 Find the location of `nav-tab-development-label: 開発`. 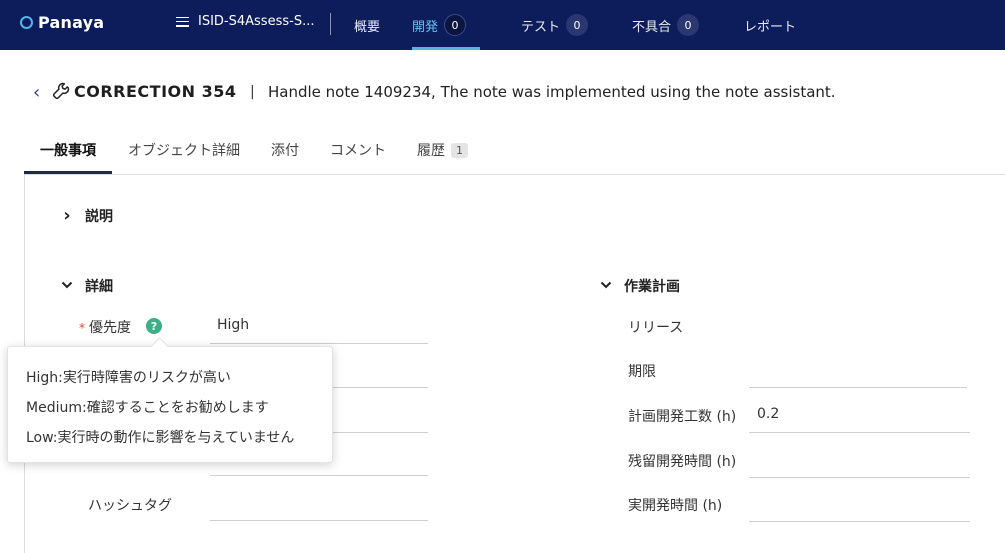

nav-tab-development-label: 開発 is located at coordinates (425, 27).